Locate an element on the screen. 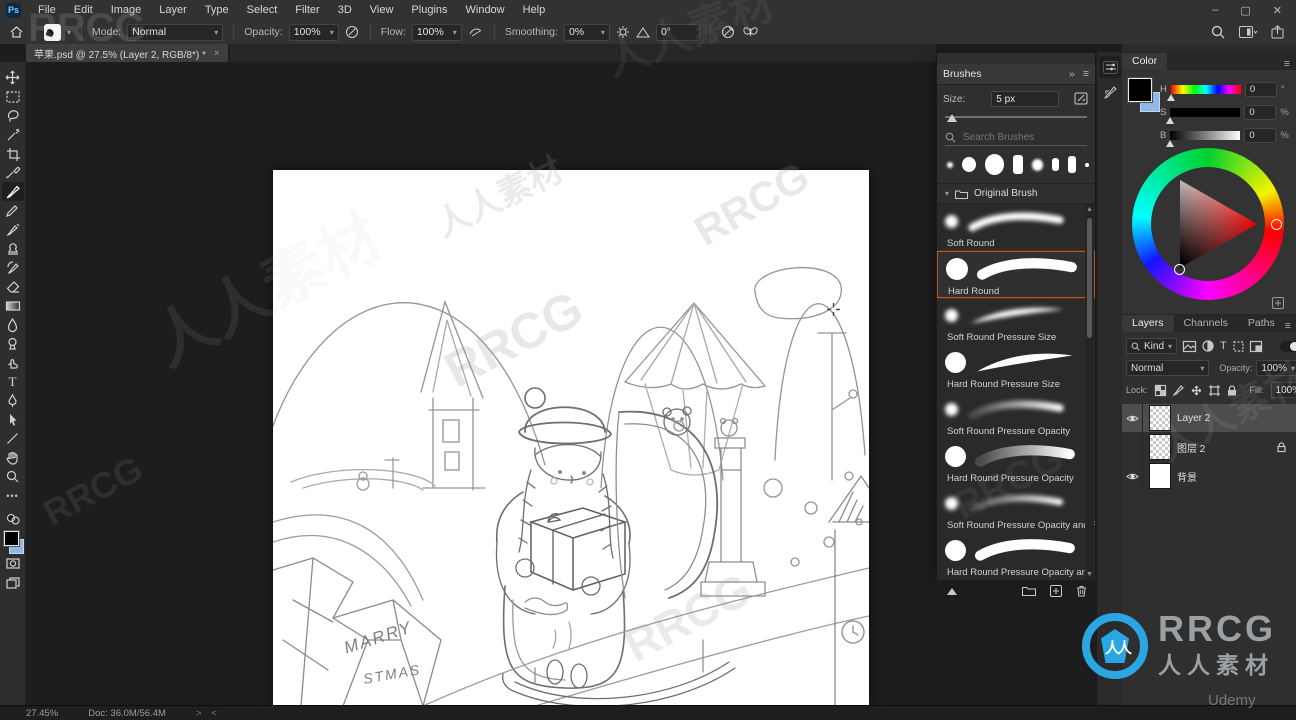 The width and height of the screenshot is (1296, 720). tab-paths: Paths is located at coordinates (1261, 323).